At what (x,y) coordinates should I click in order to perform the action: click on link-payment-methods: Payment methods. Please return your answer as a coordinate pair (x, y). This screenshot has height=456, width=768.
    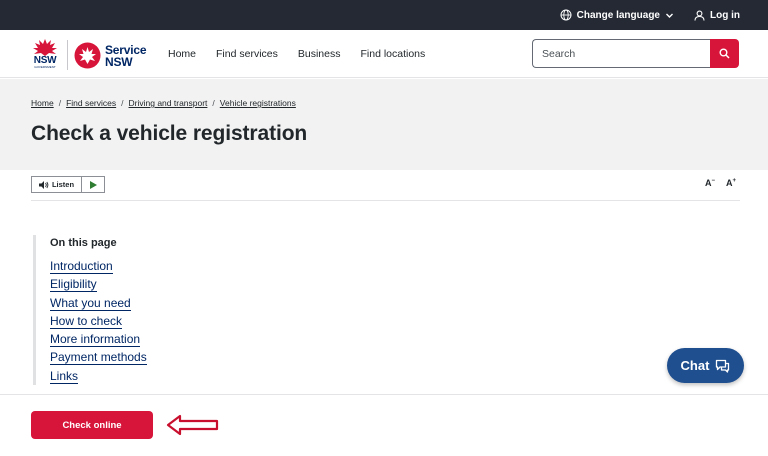
    Looking at the image, I should click on (98, 358).